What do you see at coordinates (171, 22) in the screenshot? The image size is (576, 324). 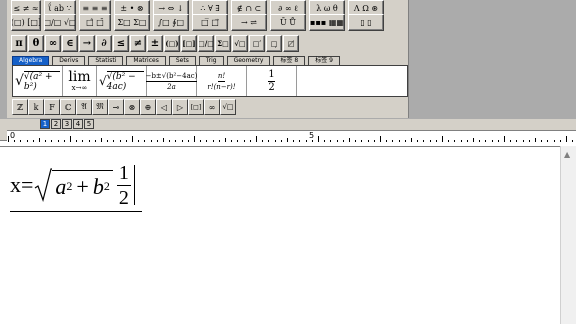 I see `integral-templates-button: ∫□ ∮□` at bounding box center [171, 22].